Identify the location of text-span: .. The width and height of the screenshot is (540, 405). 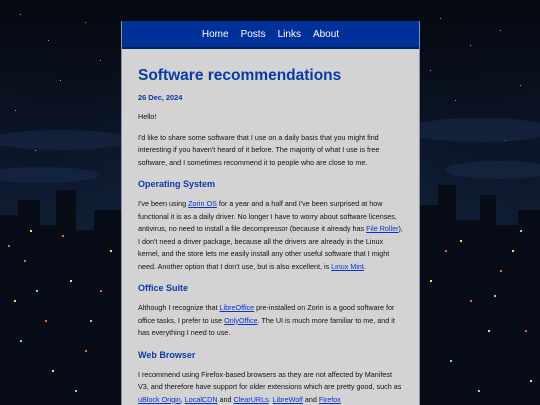
(364, 266).